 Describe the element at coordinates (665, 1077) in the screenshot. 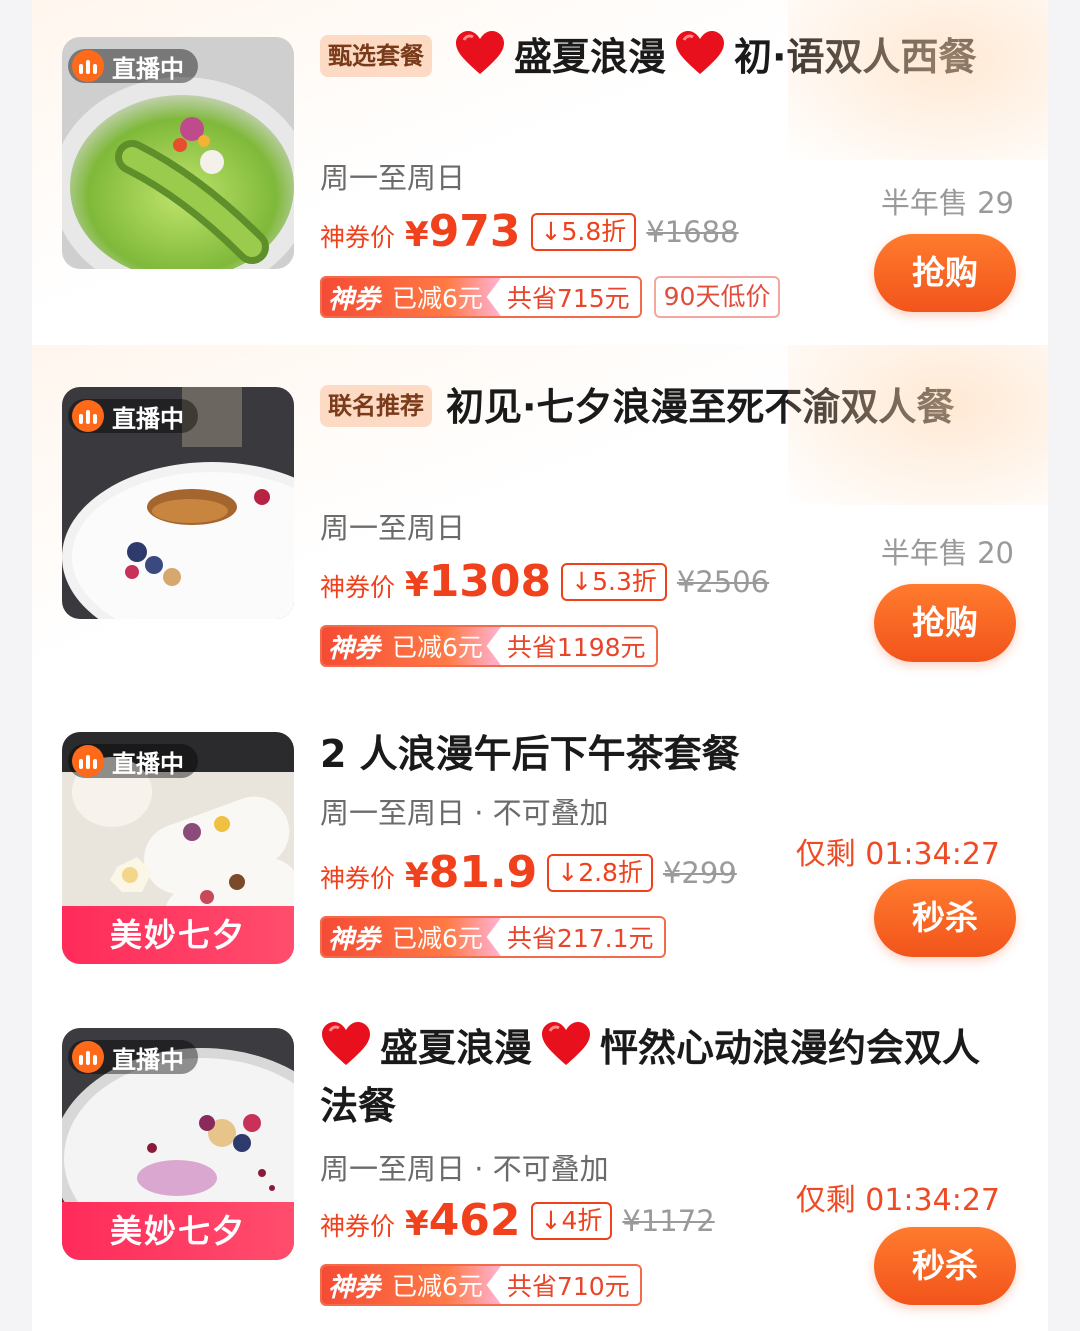

I see `deal-title: 盛夏浪漫 怦然心动浪漫约会双人法餐` at that location.